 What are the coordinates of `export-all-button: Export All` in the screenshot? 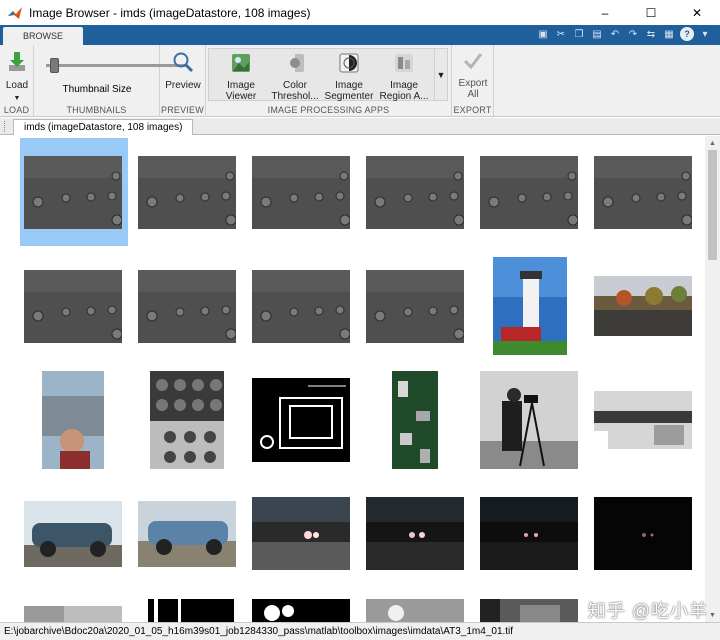 It's located at (473, 75).